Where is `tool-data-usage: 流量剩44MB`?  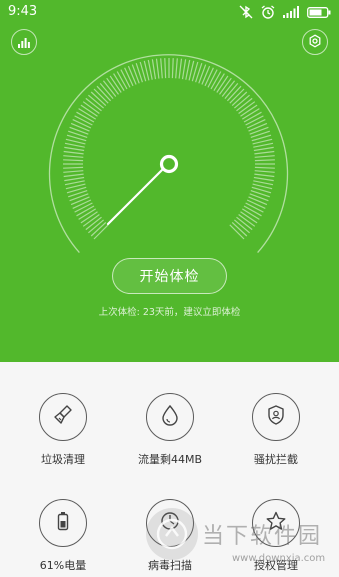 tool-data-usage: 流量剩44MB is located at coordinates (170, 430).